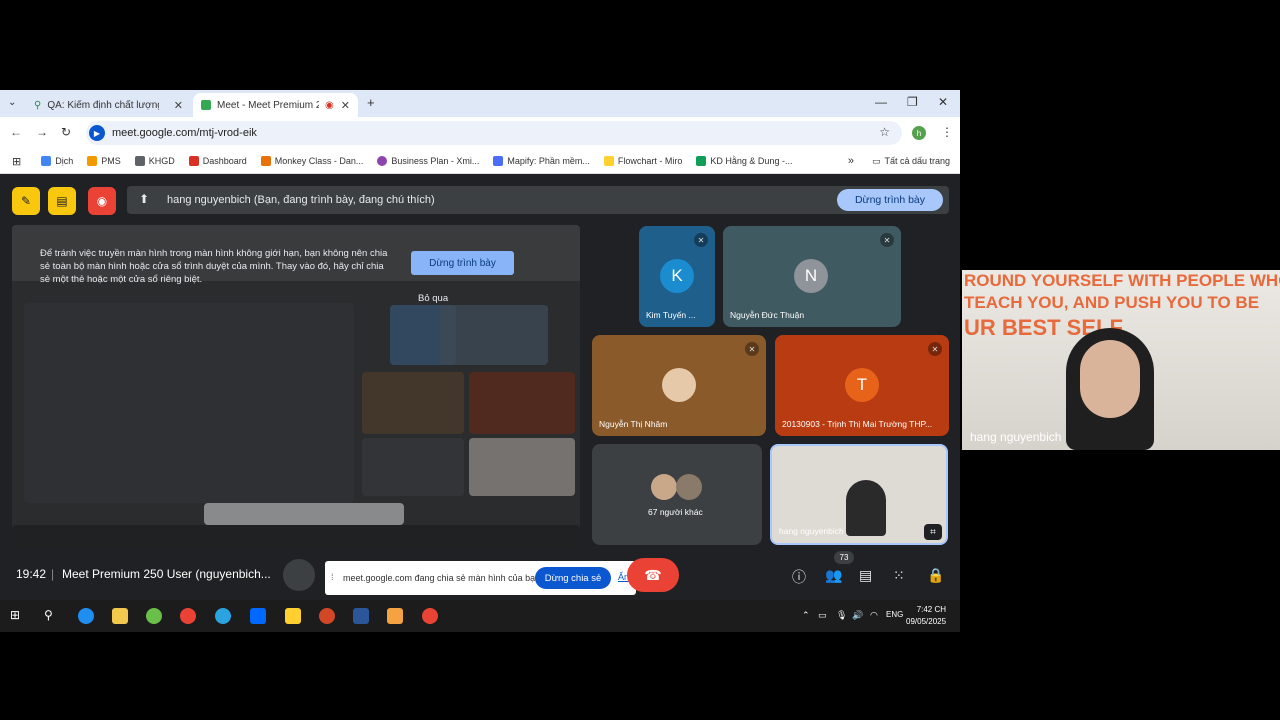  What do you see at coordinates (16, 161) in the screenshot?
I see `apps-grid-icon: ⊞` at bounding box center [16, 161].